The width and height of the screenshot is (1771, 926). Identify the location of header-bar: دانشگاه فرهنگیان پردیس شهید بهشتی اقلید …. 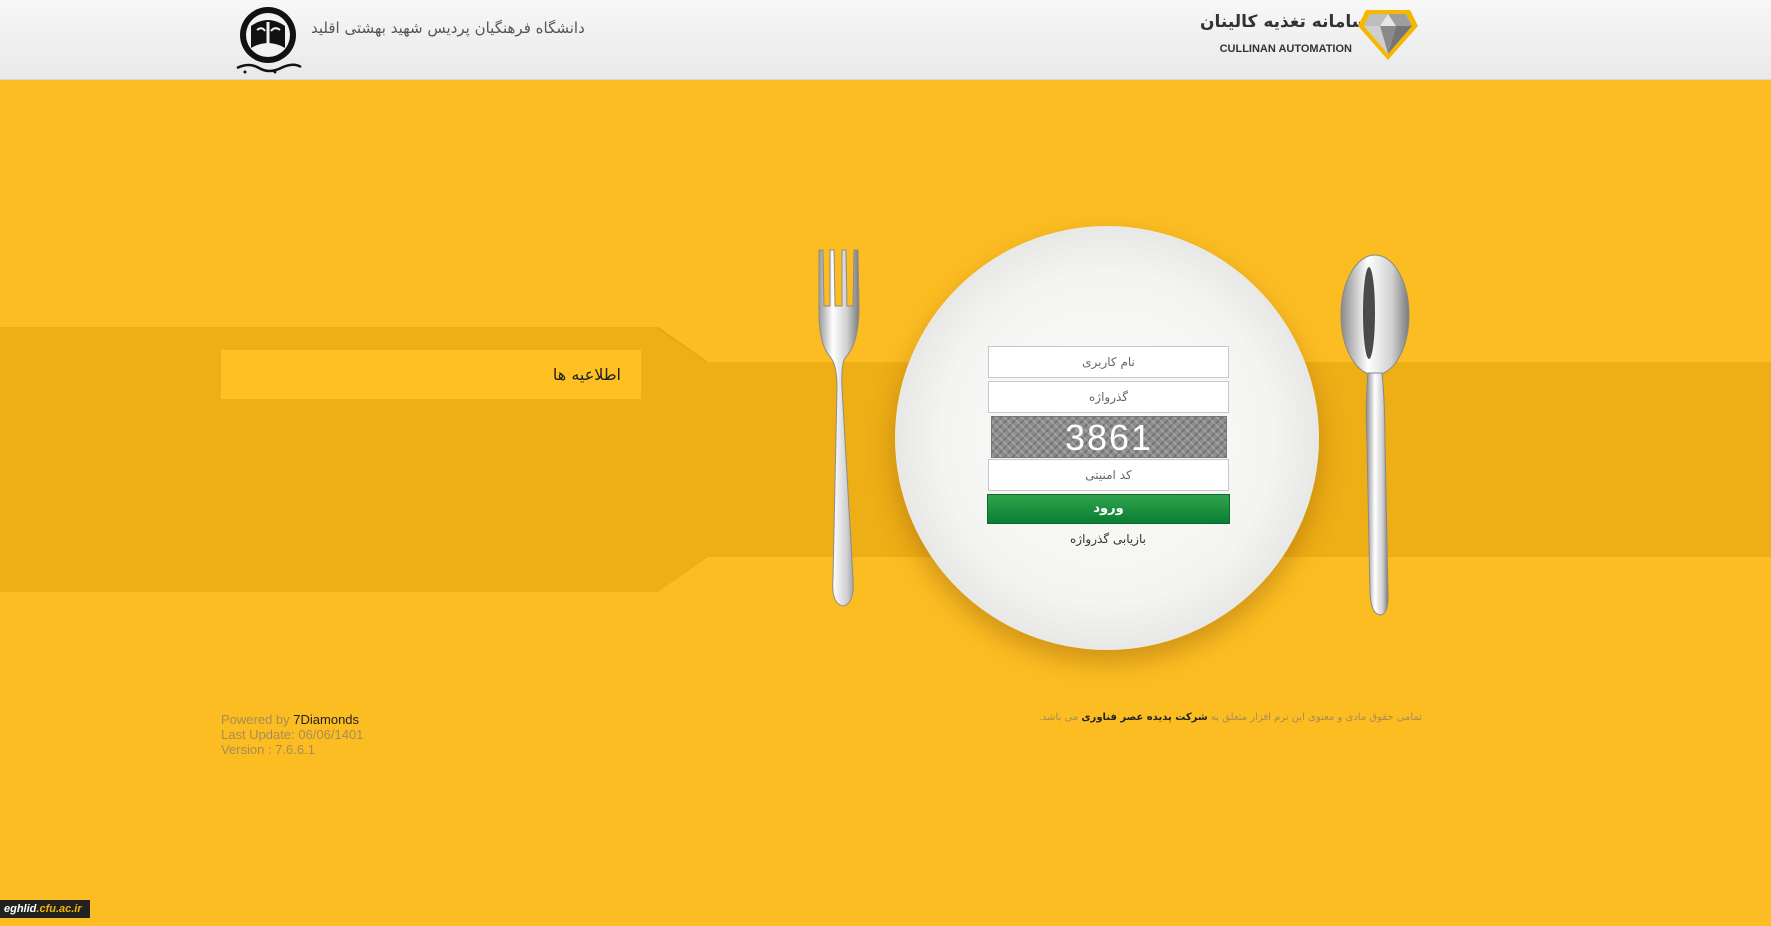
(885, 40).